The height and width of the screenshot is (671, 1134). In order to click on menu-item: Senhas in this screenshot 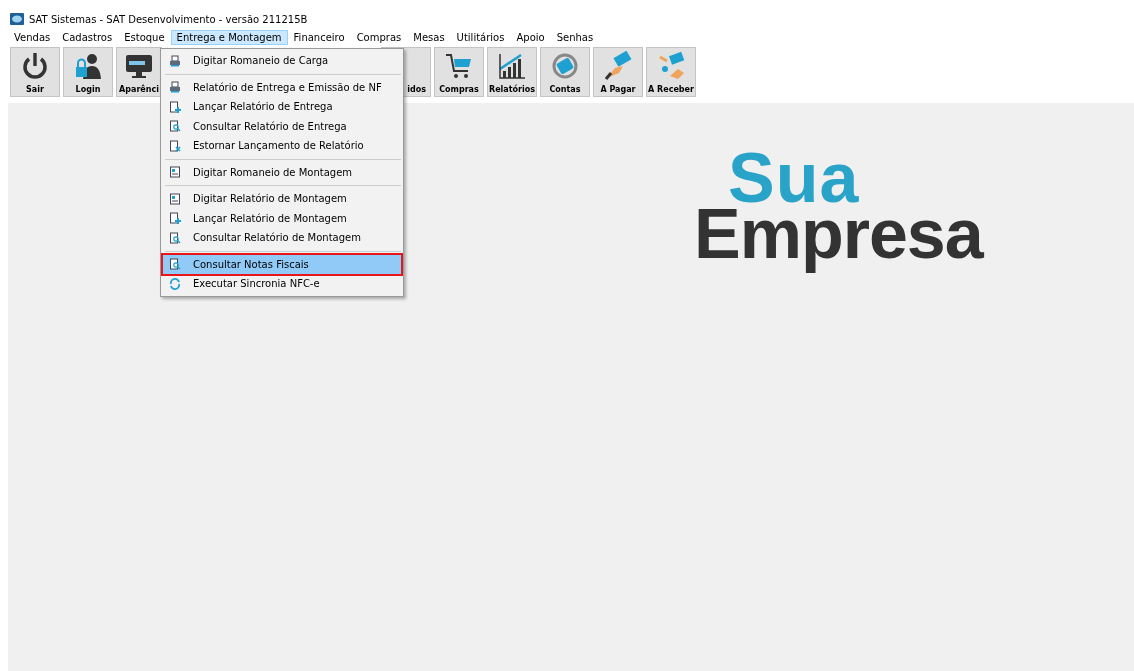, I will do `click(575, 37)`.